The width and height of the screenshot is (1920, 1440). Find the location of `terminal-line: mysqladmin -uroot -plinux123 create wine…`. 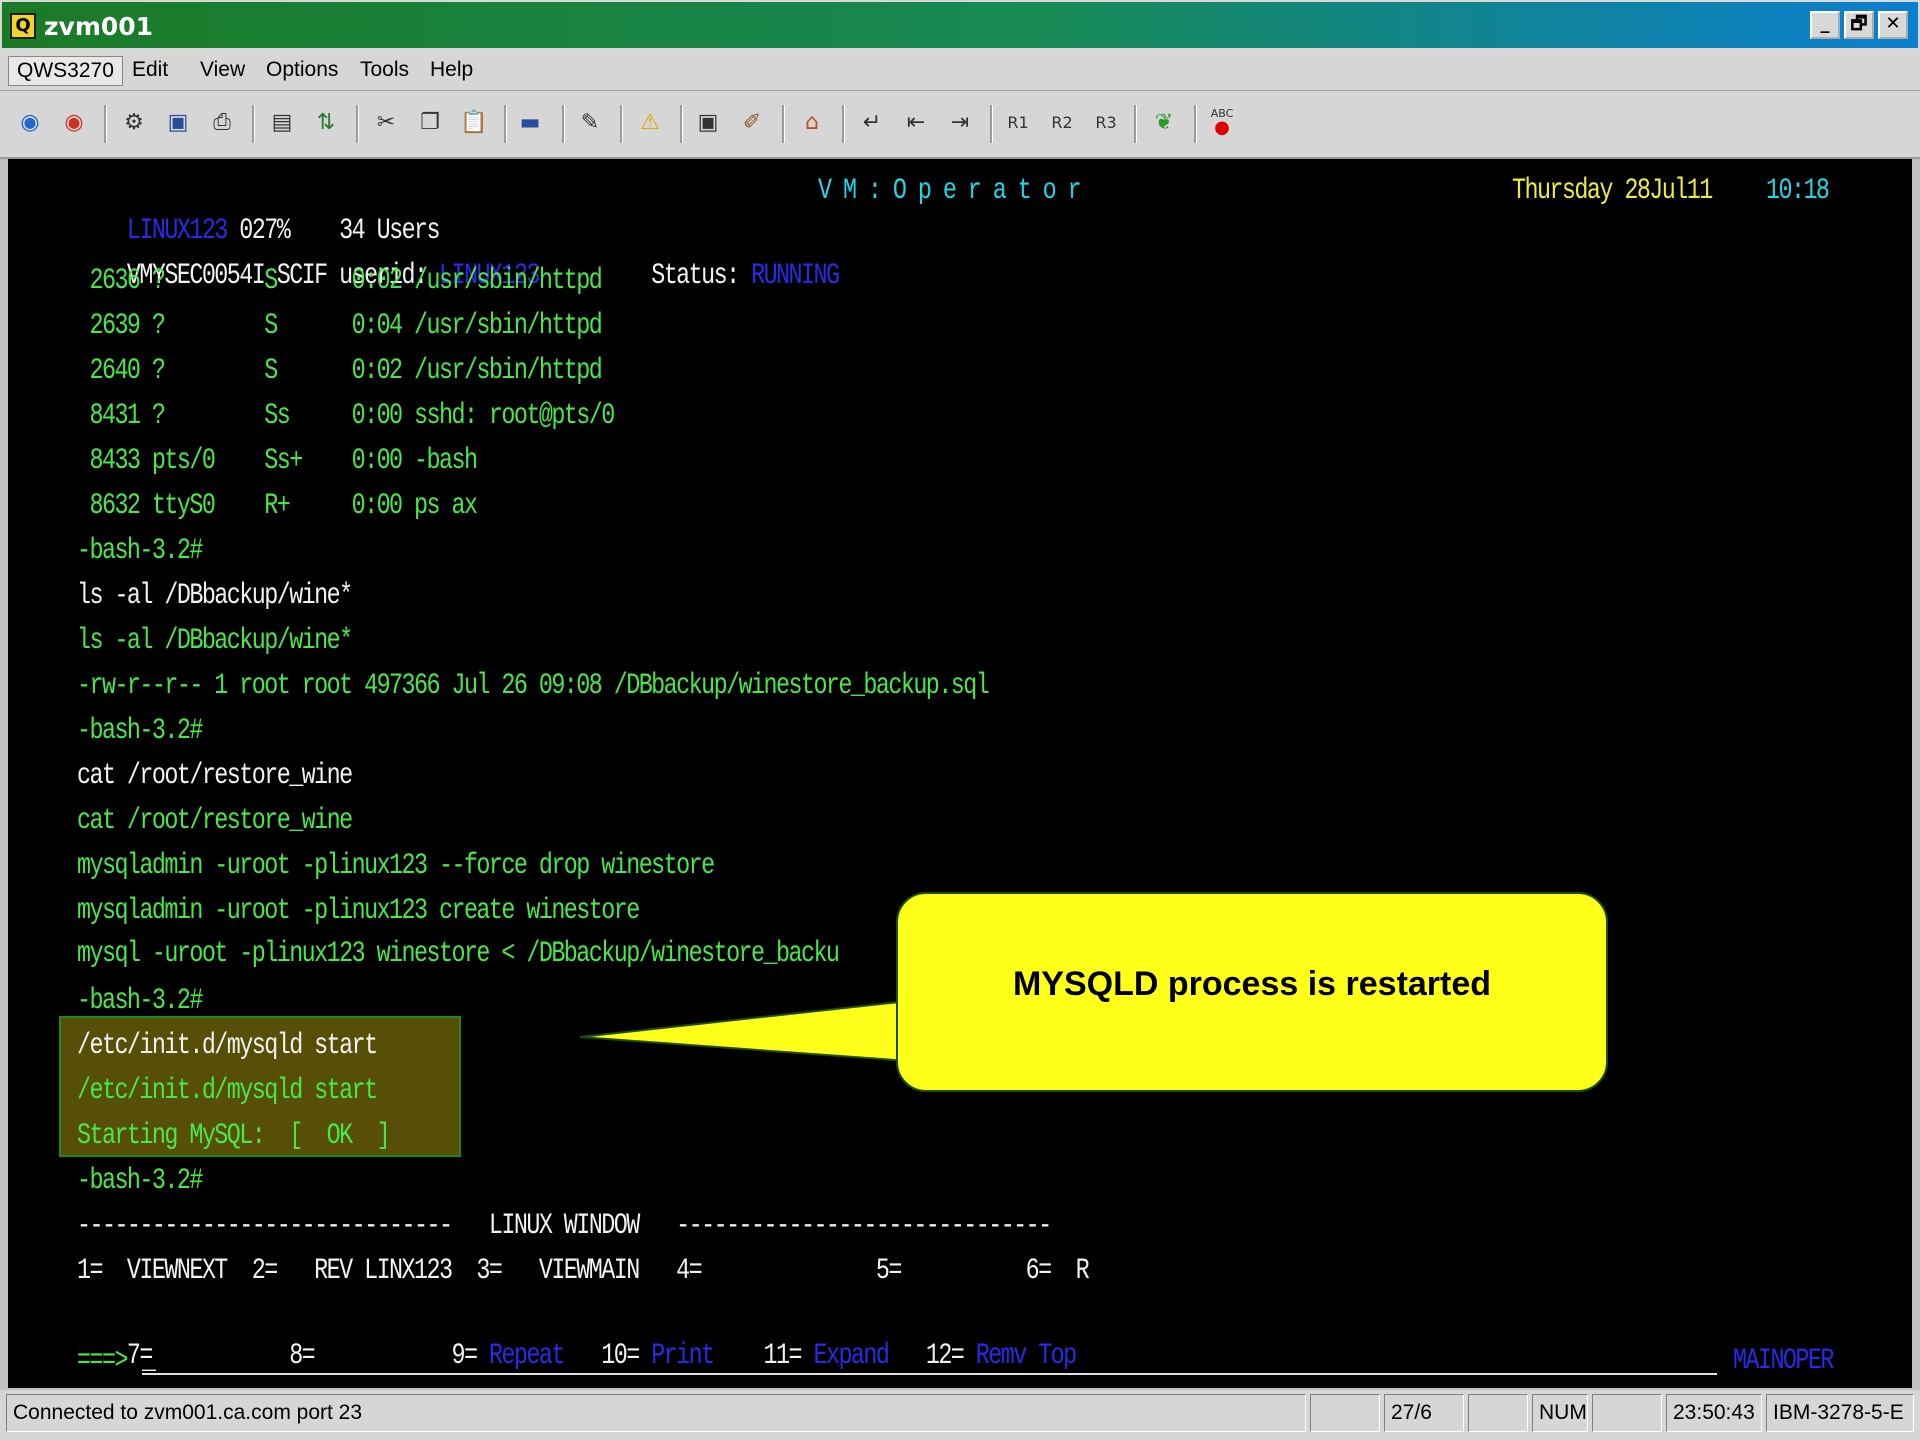

terminal-line: mysqladmin -uroot -plinux123 create wine… is located at coordinates (358, 911).